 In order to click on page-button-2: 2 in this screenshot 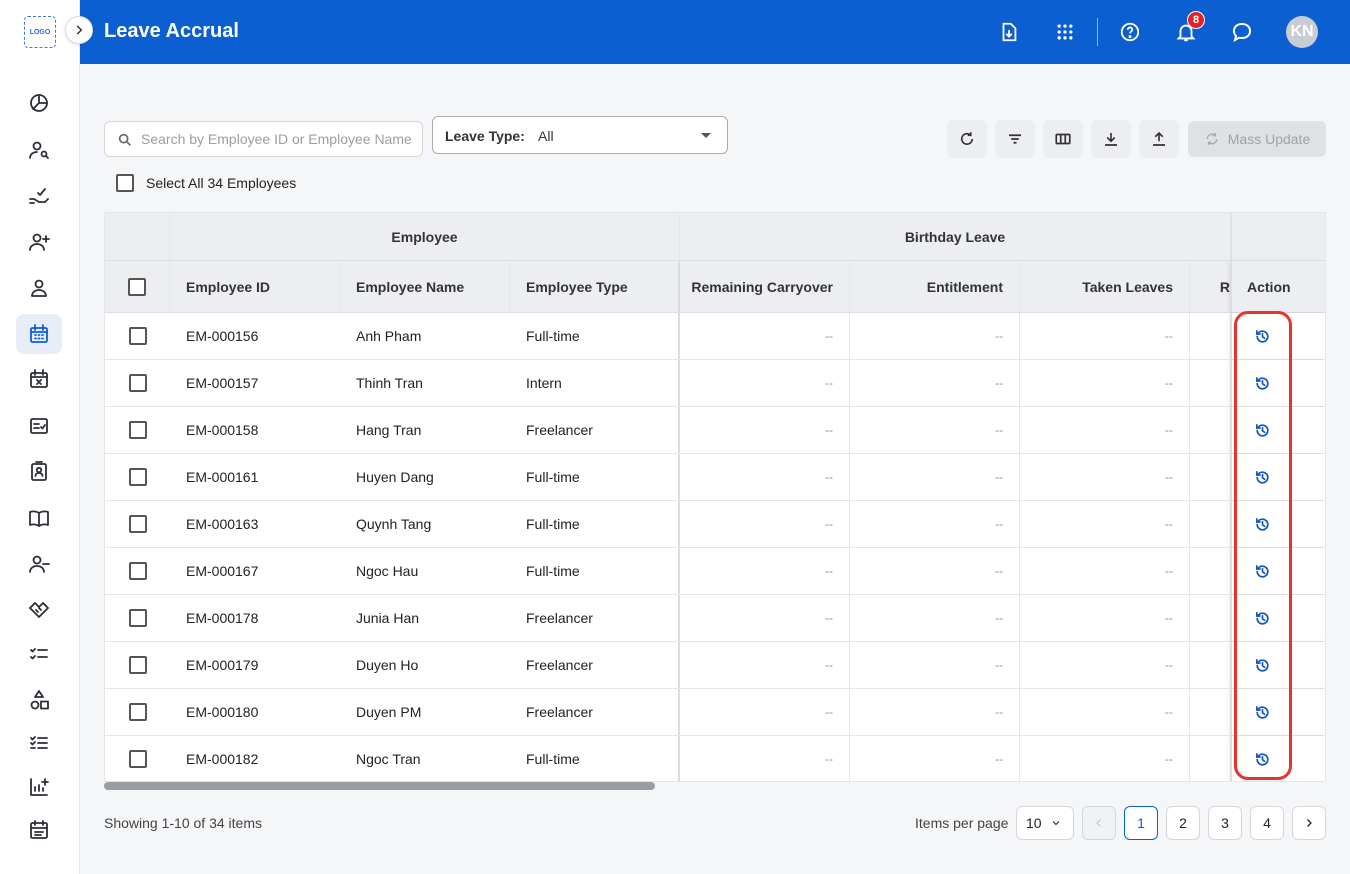, I will do `click(1183, 823)`.